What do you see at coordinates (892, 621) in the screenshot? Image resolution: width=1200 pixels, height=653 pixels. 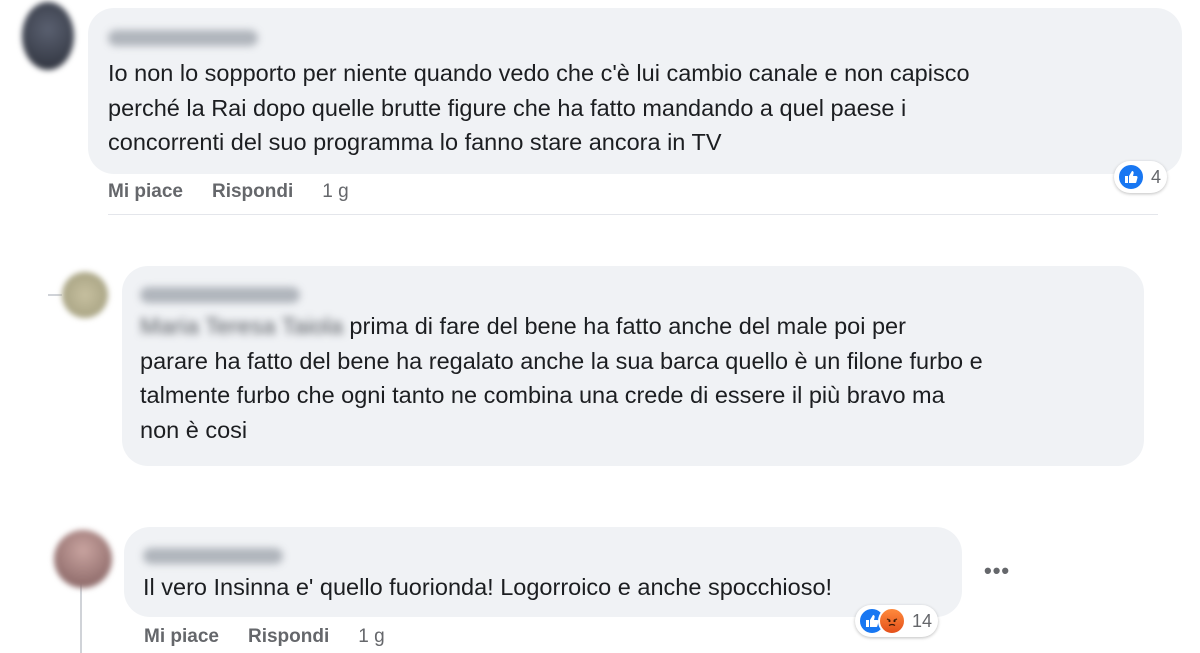 I see `angry-icon` at bounding box center [892, 621].